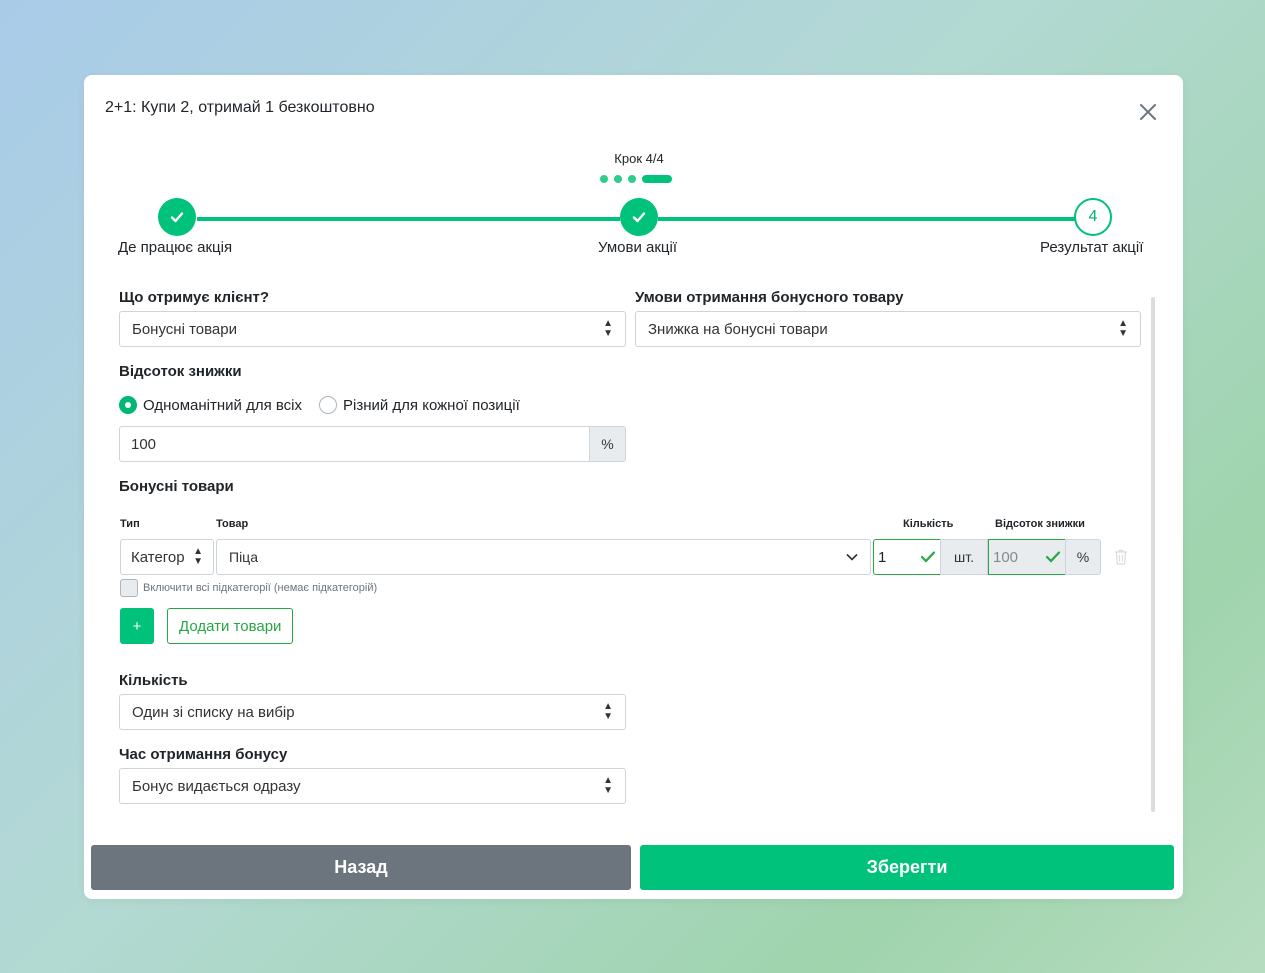 This screenshot has width=1265, height=973. I want to click on bonus-time-label: Час отримання бонусу, so click(203, 754).